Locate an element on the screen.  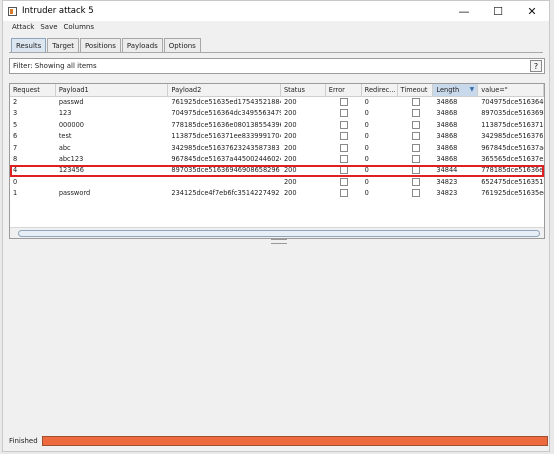
payload1-cell: abc123 is located at coordinates (71, 158).